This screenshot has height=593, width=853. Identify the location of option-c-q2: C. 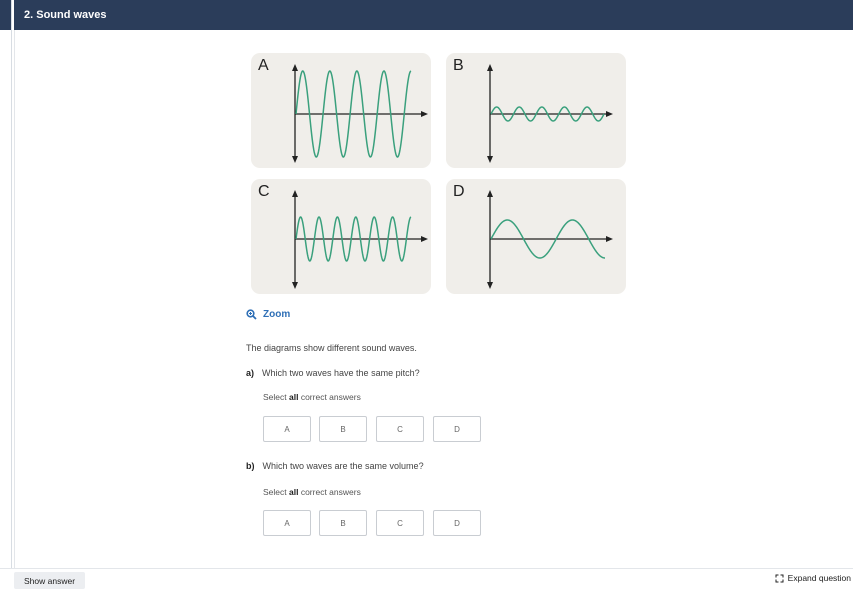
(400, 523).